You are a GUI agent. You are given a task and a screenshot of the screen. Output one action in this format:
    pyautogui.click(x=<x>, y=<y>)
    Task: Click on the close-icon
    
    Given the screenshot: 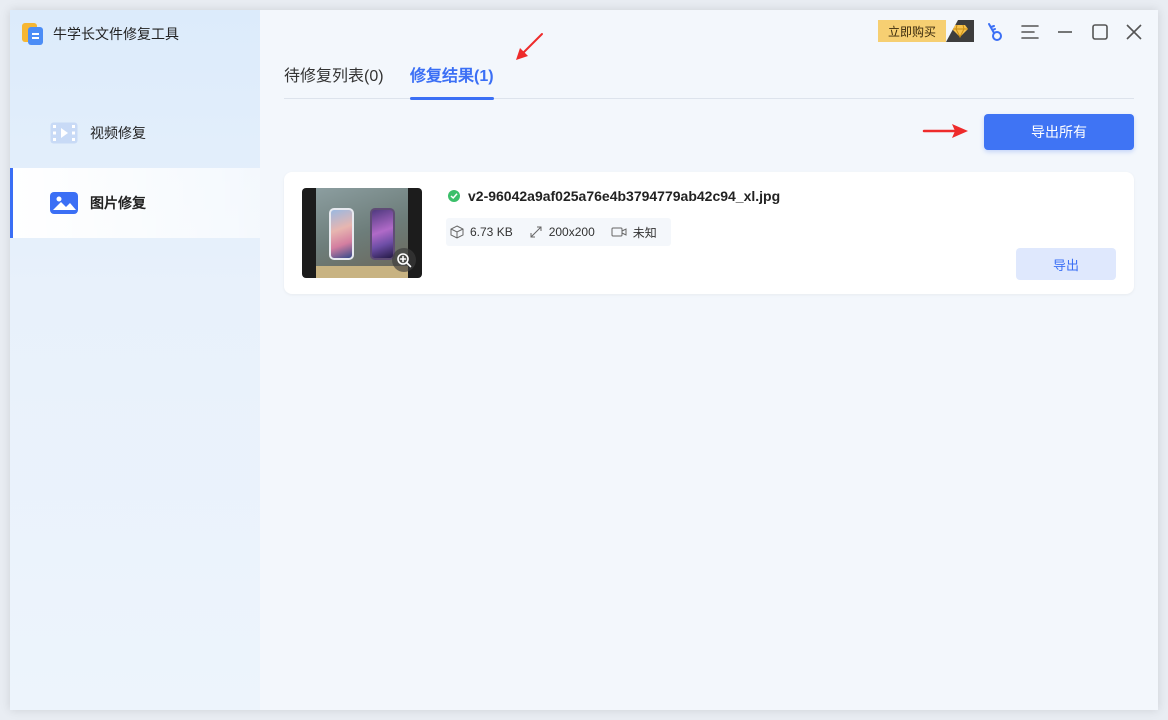 What is the action you would take?
    pyautogui.click(x=1134, y=32)
    